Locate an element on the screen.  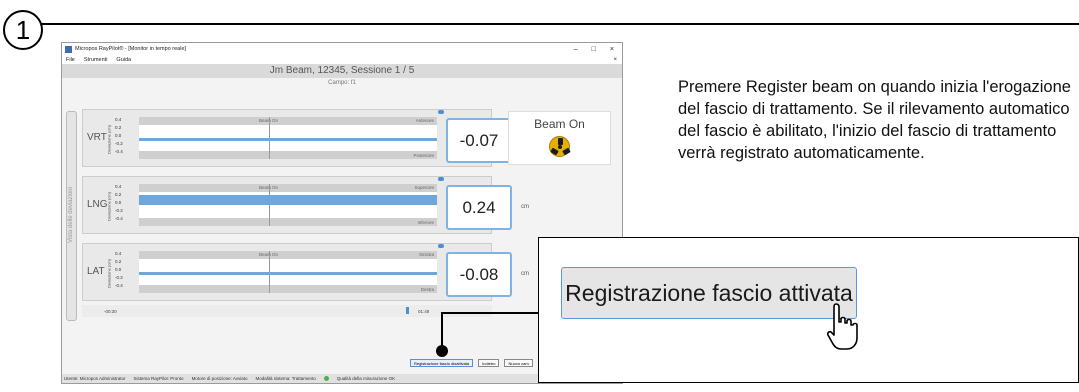
vertical-tab-label: Vista delle deviazioni is located at coordinates (71, 215).